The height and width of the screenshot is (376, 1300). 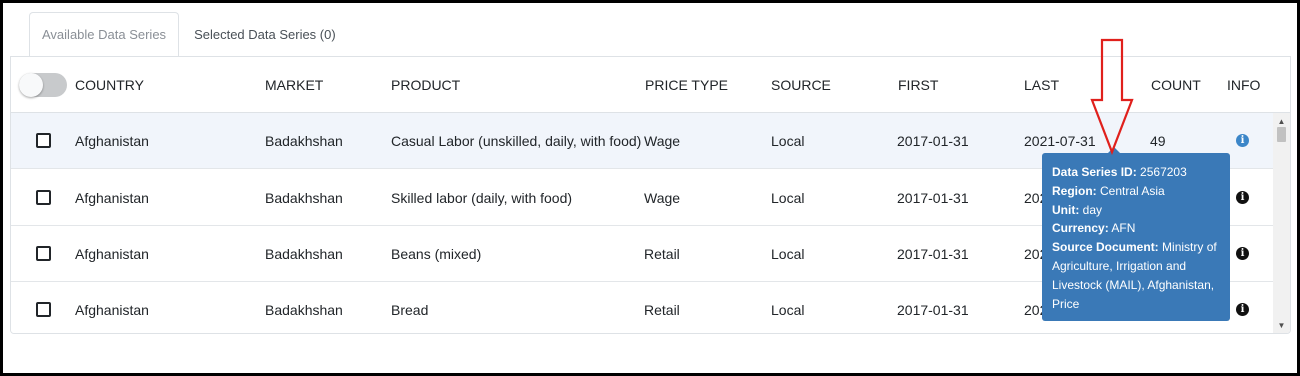 What do you see at coordinates (1281, 134) in the screenshot?
I see `scroll-thumb` at bounding box center [1281, 134].